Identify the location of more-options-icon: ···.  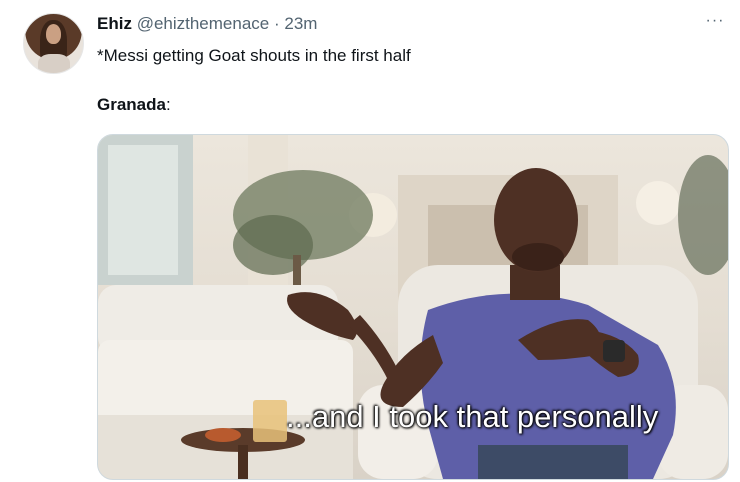
(715, 22).